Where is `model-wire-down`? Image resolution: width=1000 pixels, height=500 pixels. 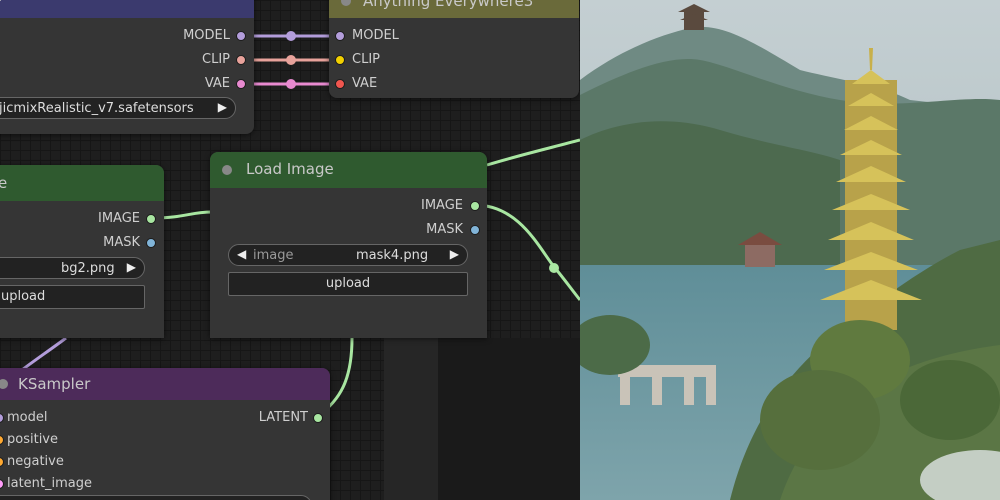
model-wire-down is located at coordinates (44, 354).